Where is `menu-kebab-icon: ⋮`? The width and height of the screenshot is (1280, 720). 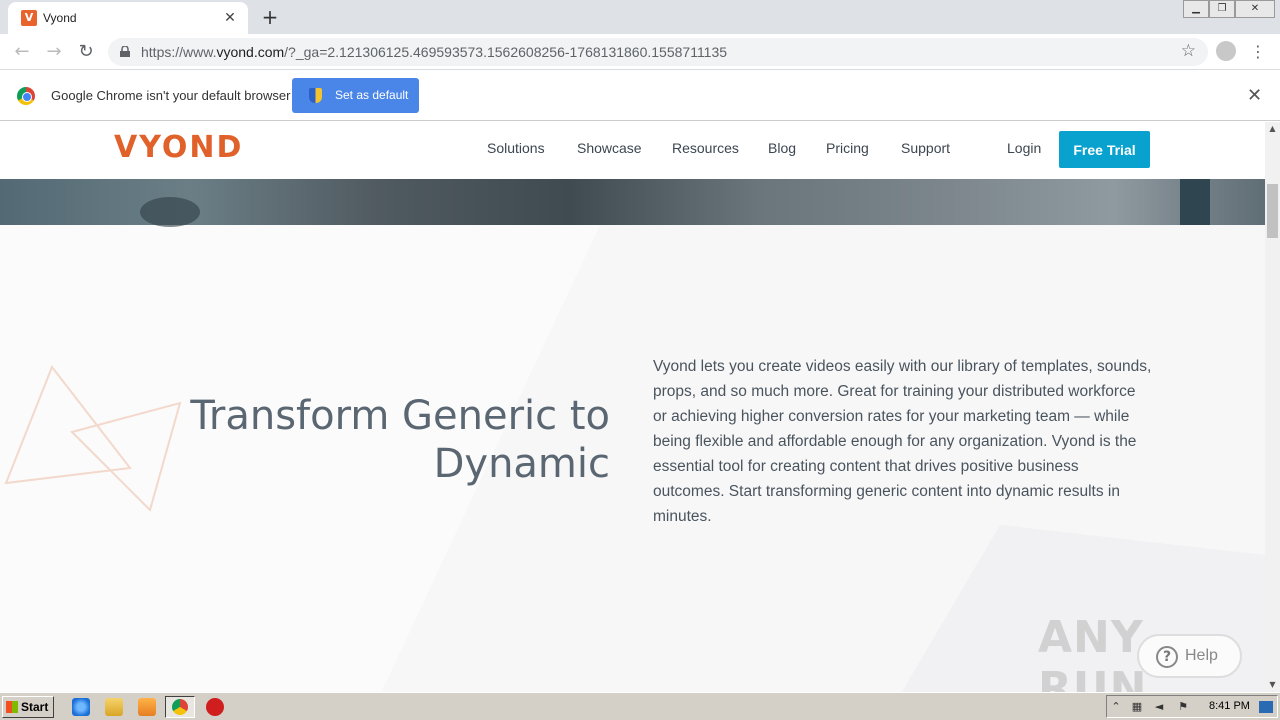
menu-kebab-icon: ⋮ is located at coordinates (1258, 51).